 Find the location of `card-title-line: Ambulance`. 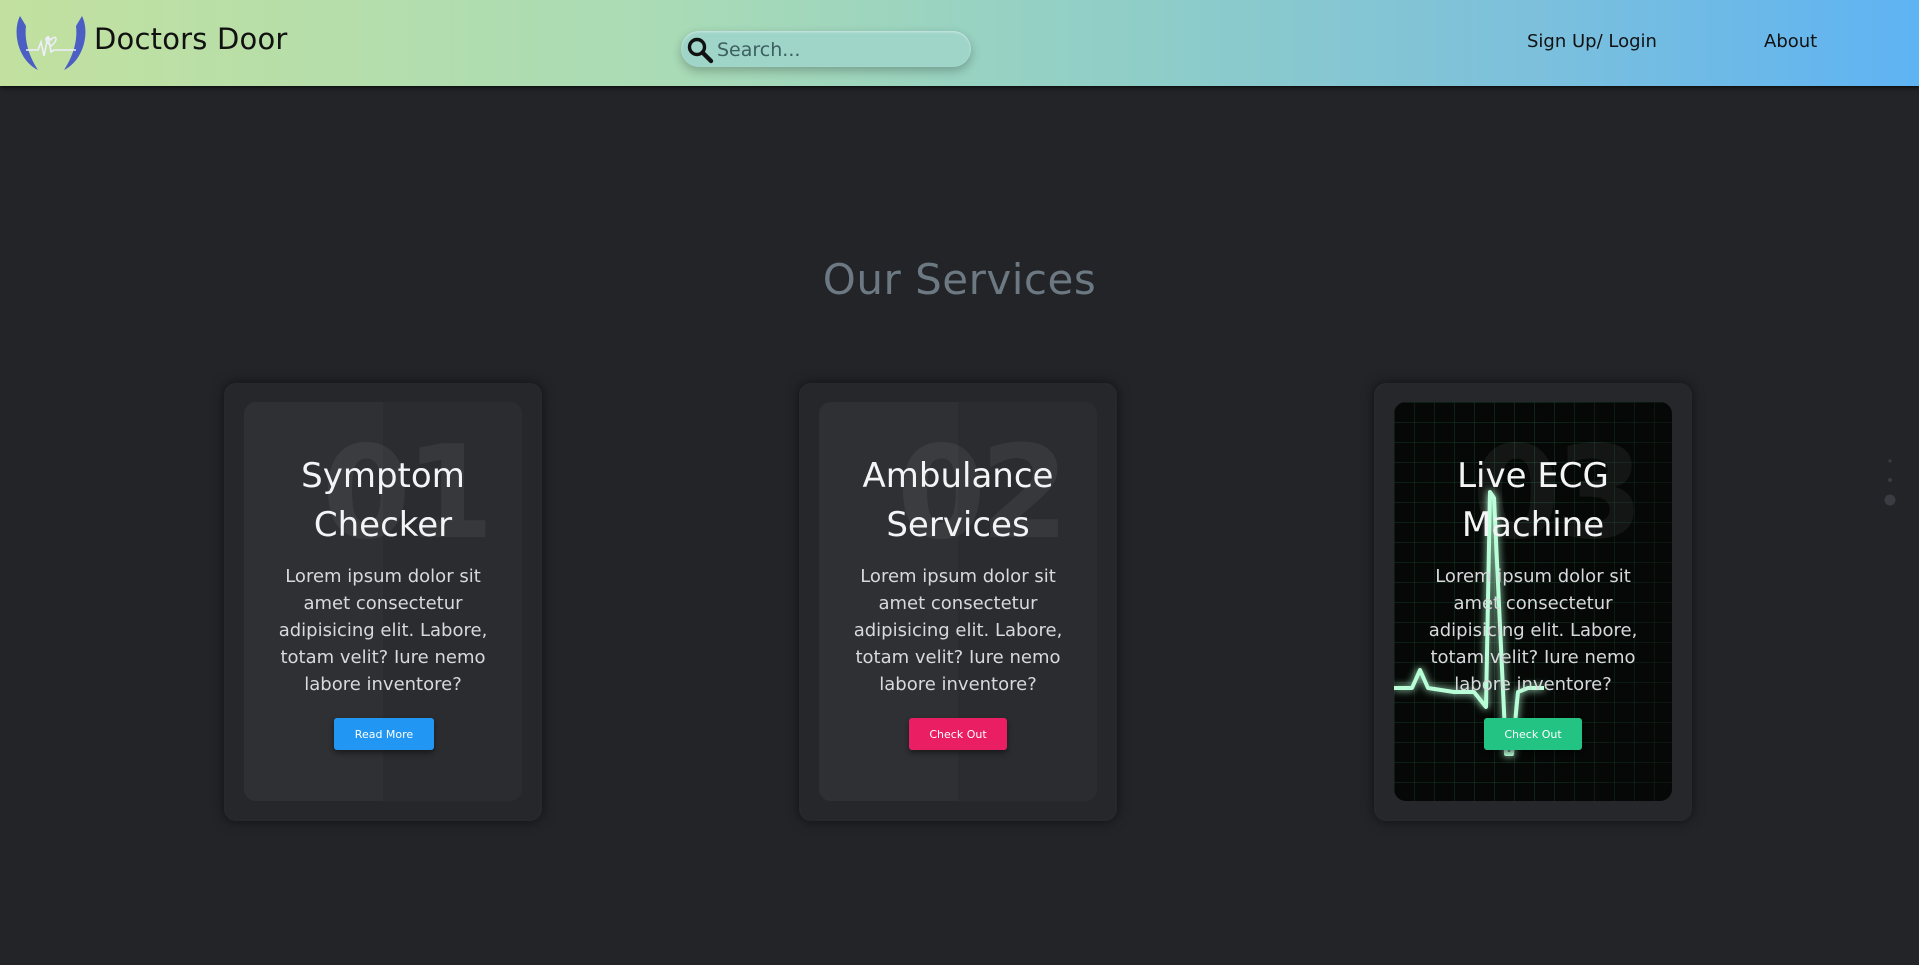

card-title-line: Ambulance is located at coordinates (958, 476).